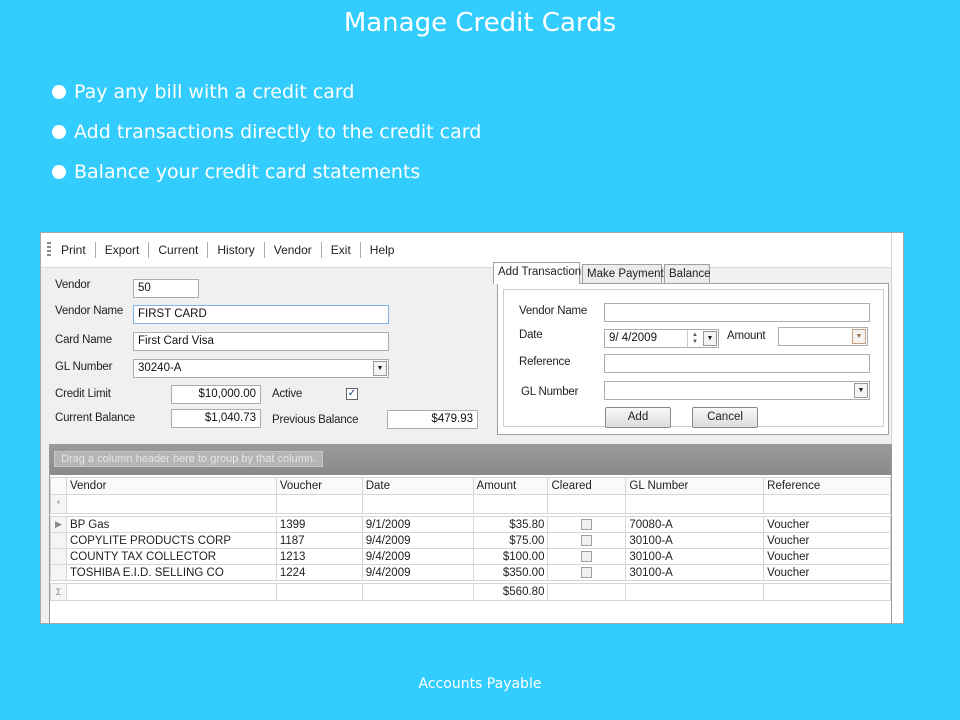 This screenshot has width=960, height=720. Describe the element at coordinates (695, 486) in the screenshot. I see `column-header-gl-number: GL Number` at that location.